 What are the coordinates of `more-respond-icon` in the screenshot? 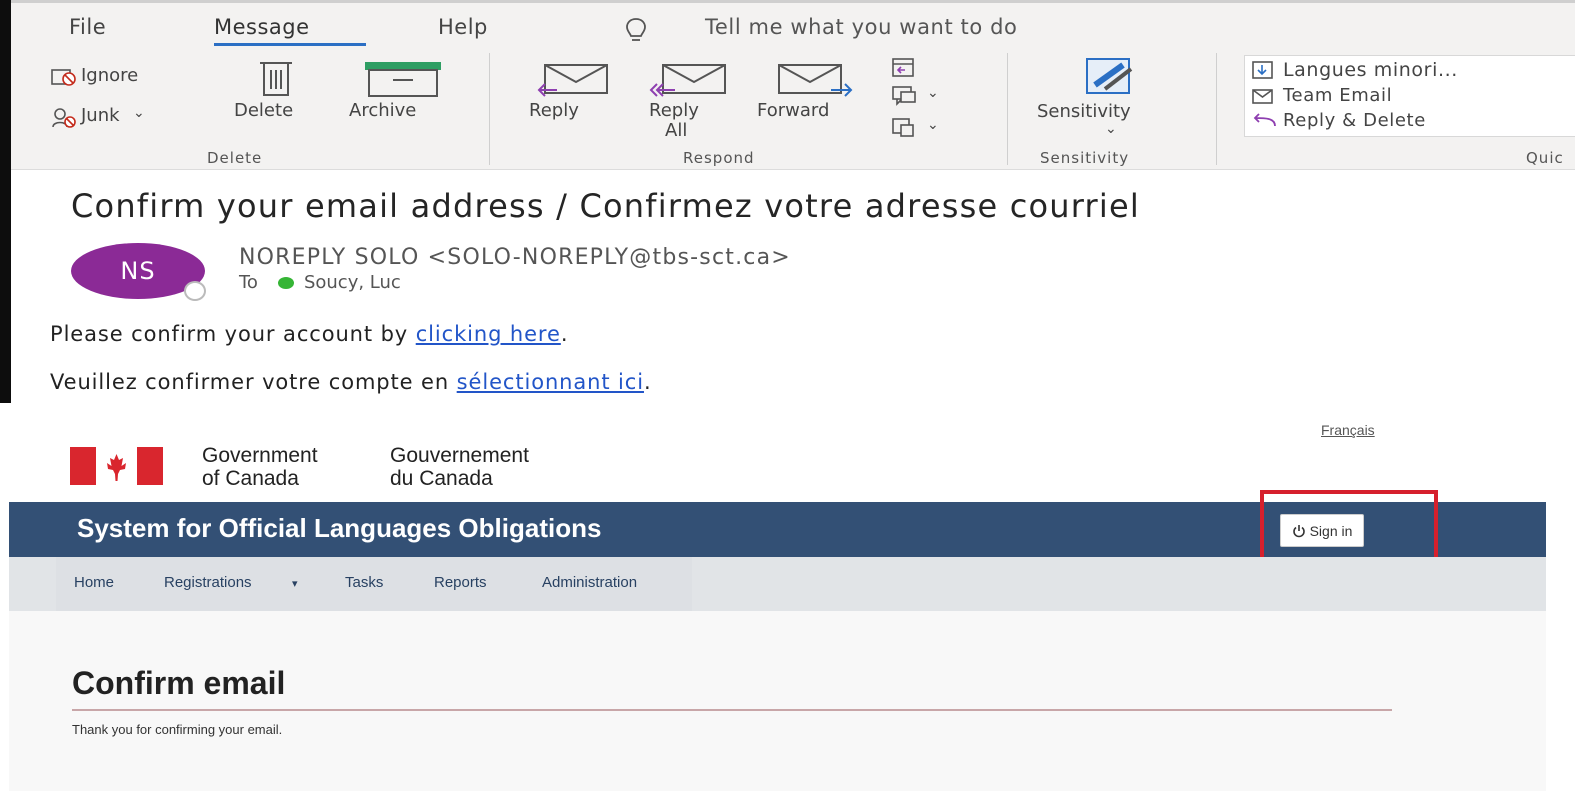 It's located at (903, 127).